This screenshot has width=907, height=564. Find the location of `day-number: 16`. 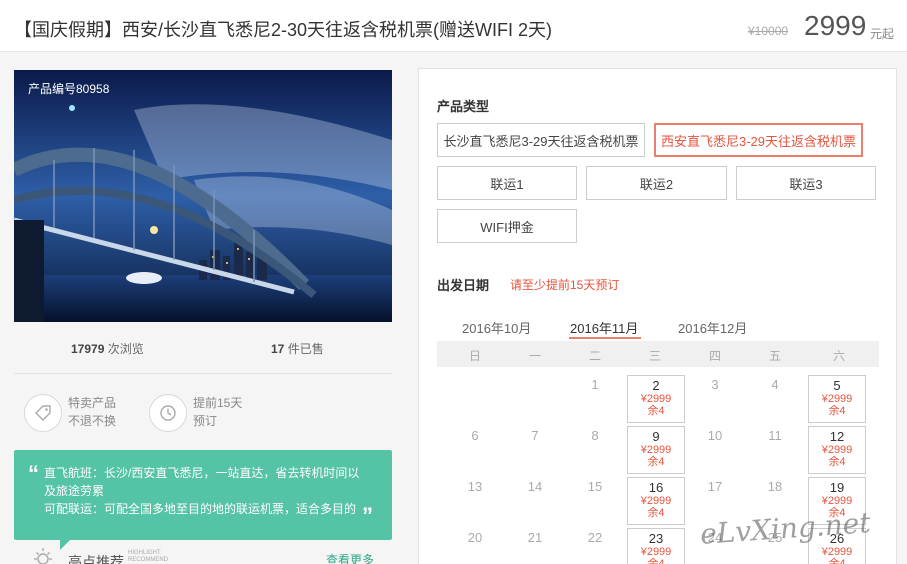

day-number: 16 is located at coordinates (656, 487).